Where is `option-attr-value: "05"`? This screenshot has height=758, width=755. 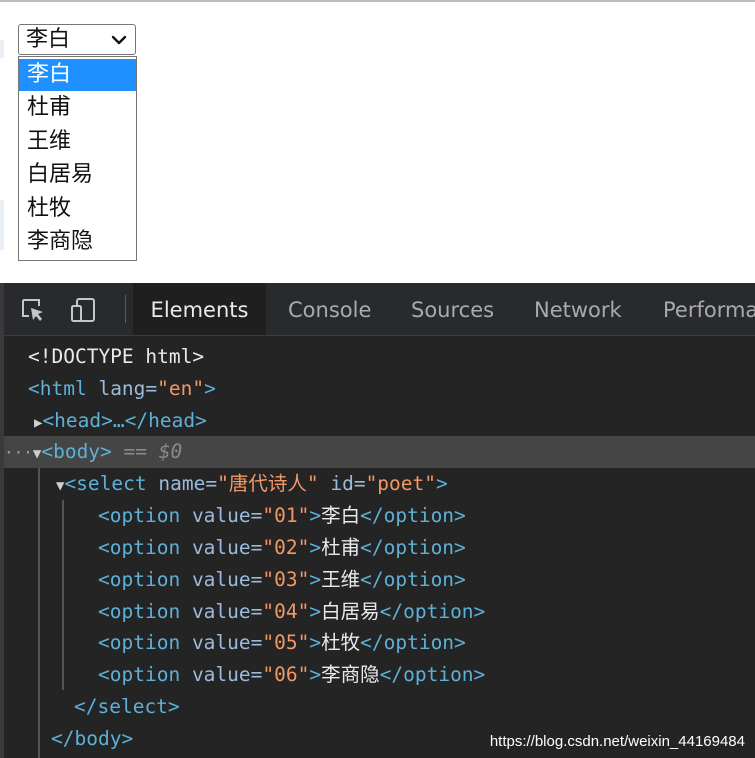 option-attr-value: "05" is located at coordinates (286, 642).